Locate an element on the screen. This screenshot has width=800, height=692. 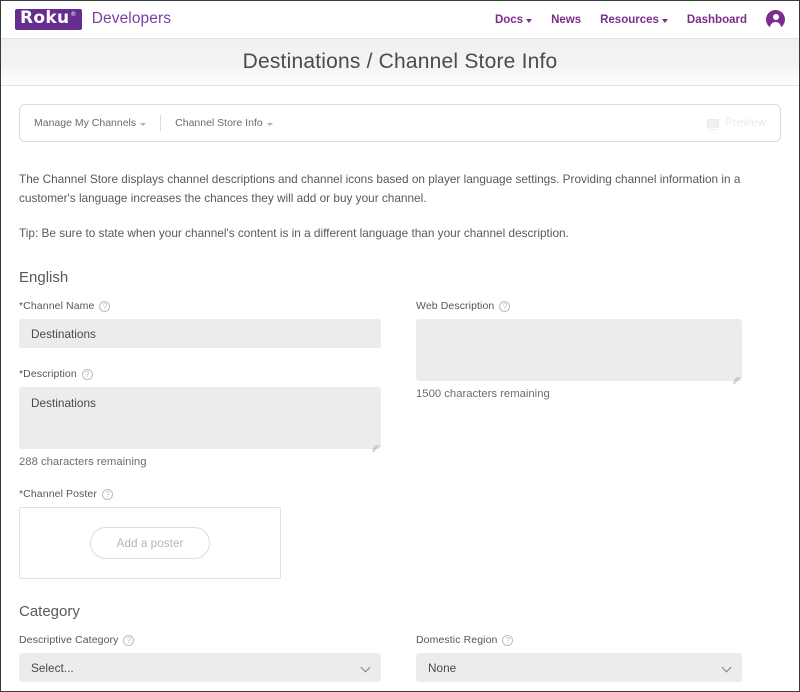
account-avatar-icon is located at coordinates (775, 19).